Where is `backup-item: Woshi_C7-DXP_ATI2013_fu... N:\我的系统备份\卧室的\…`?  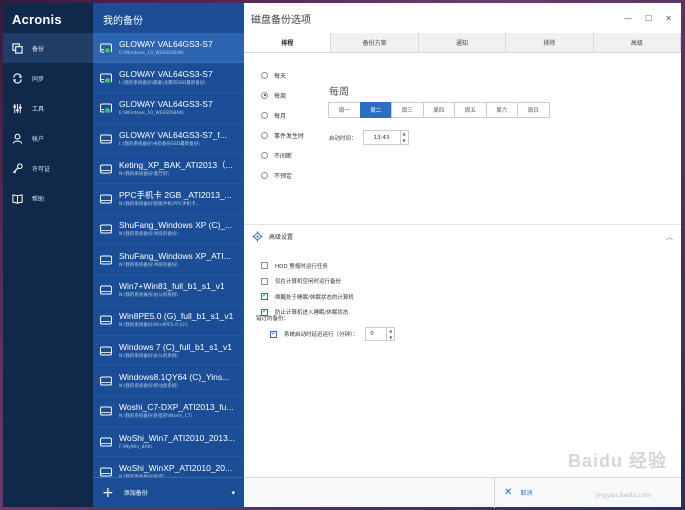
backup-item: Woshi_C7-DXP_ATI2013_fu... N:\我的系统备份\卧室的\… is located at coordinates (168, 412).